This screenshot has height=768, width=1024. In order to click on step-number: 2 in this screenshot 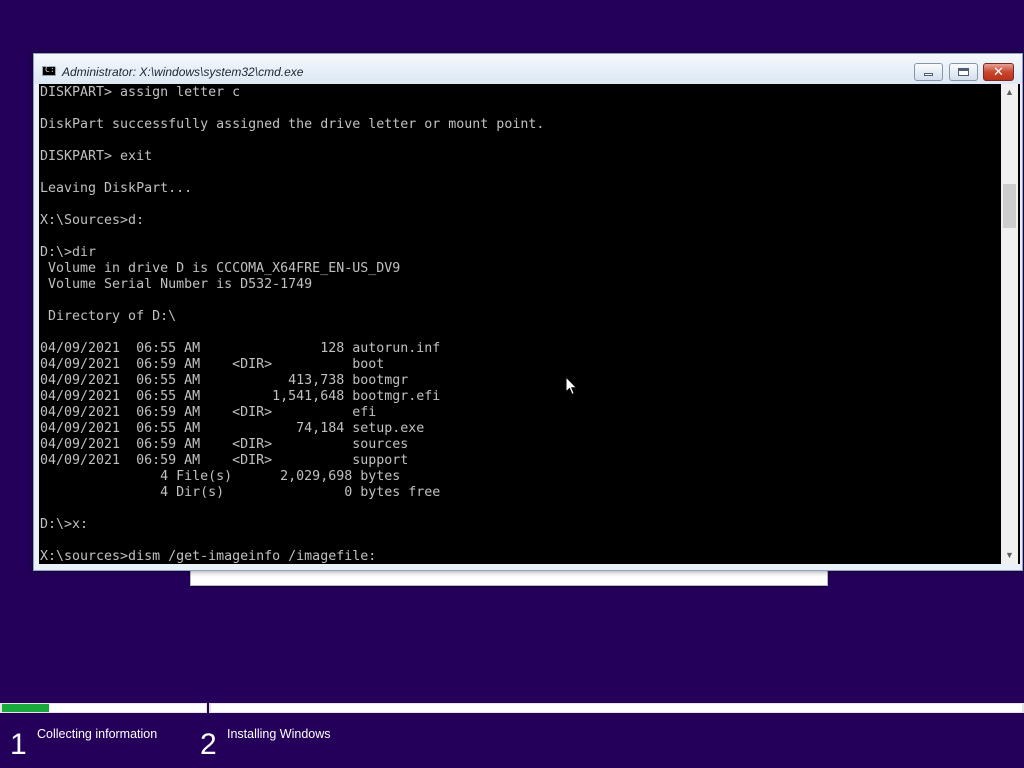, I will do `click(208, 744)`.